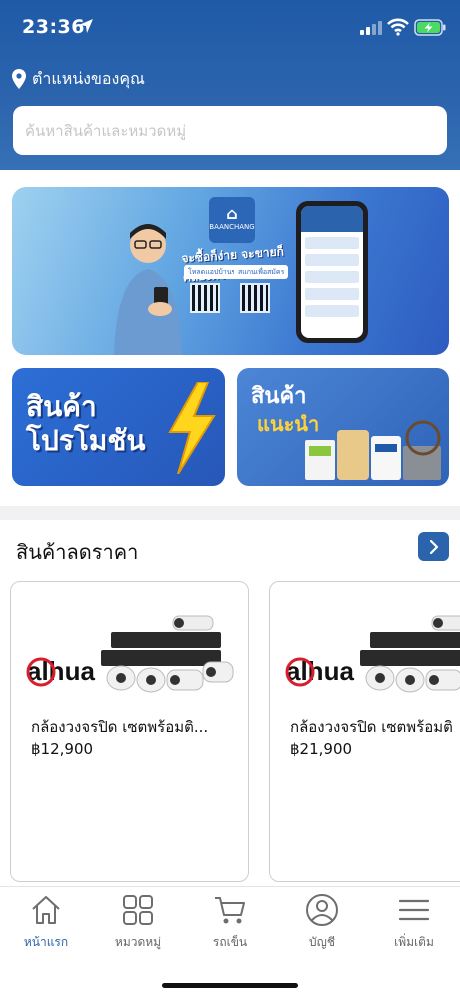 The width and height of the screenshot is (460, 996). Describe the element at coordinates (373, 450) in the screenshot. I see `products-illustration` at that location.